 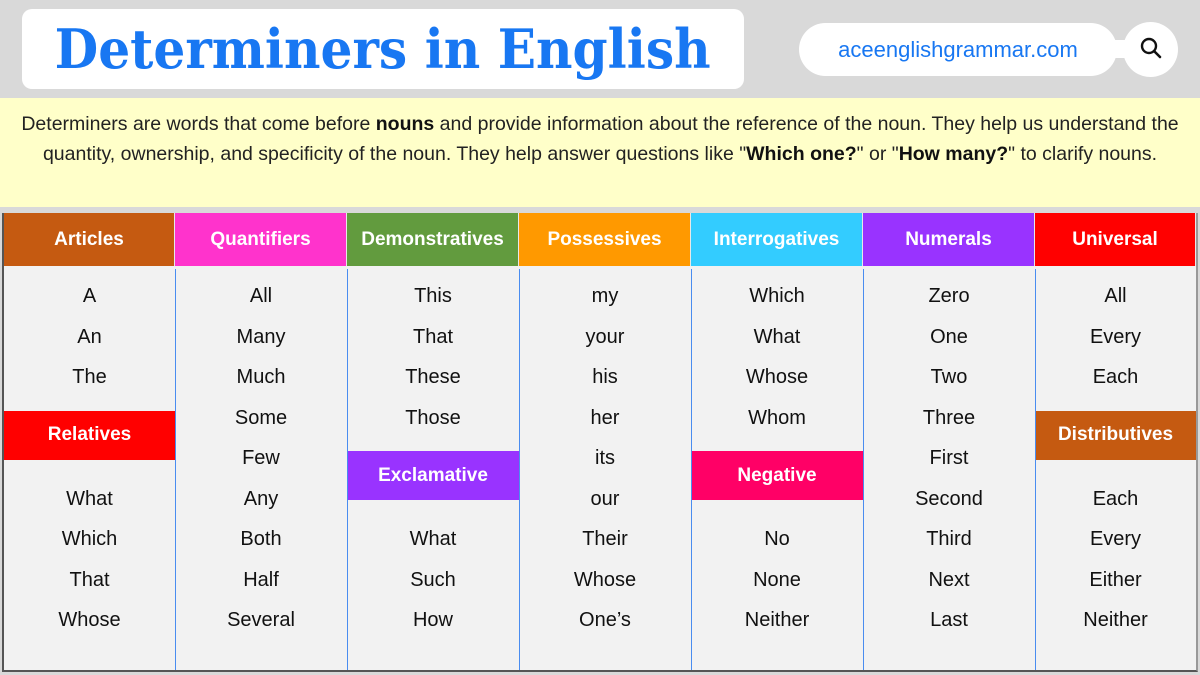 What do you see at coordinates (433, 296) in the screenshot?
I see `word-item: This` at bounding box center [433, 296].